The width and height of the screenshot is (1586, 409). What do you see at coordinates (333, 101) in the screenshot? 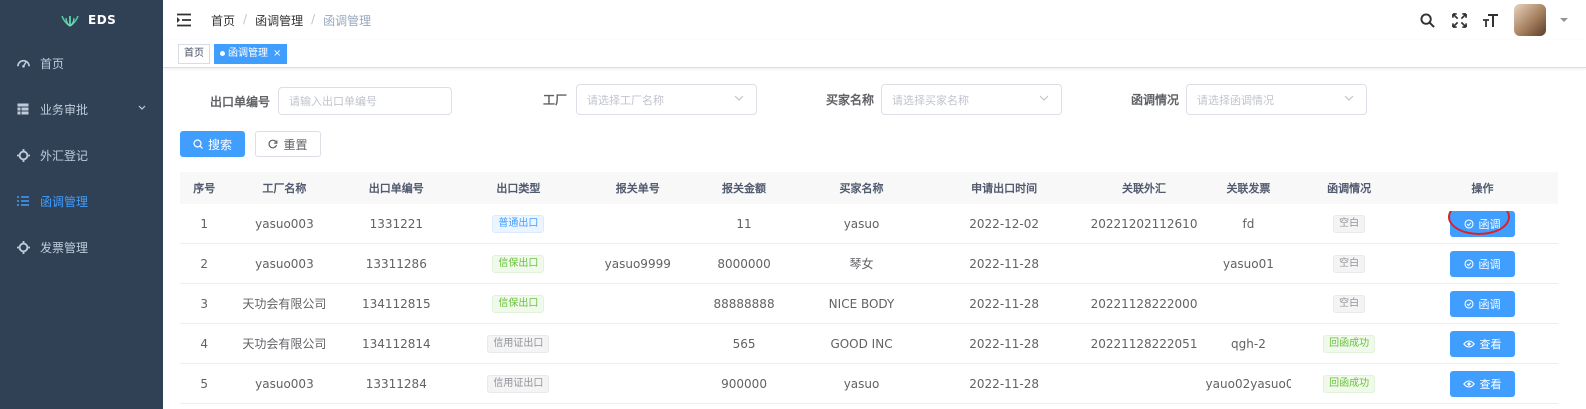
I see `export-no-placeholder: 请输入出口单编号` at bounding box center [333, 101].